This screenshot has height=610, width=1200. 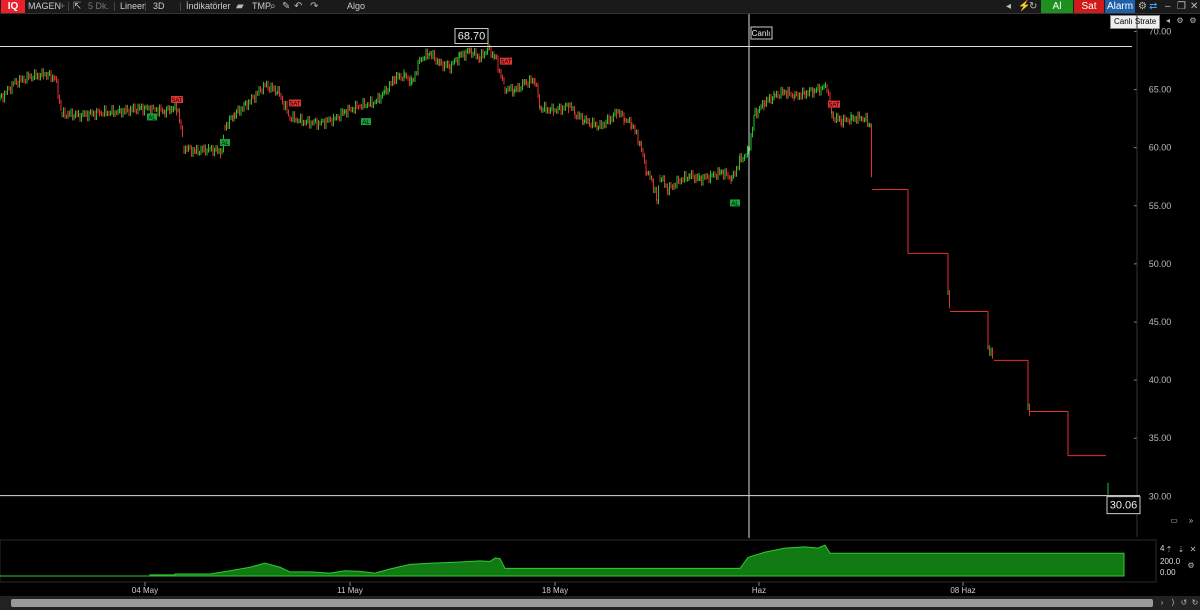 I want to click on panel-close-icon: ✕, so click(x=1193, y=550).